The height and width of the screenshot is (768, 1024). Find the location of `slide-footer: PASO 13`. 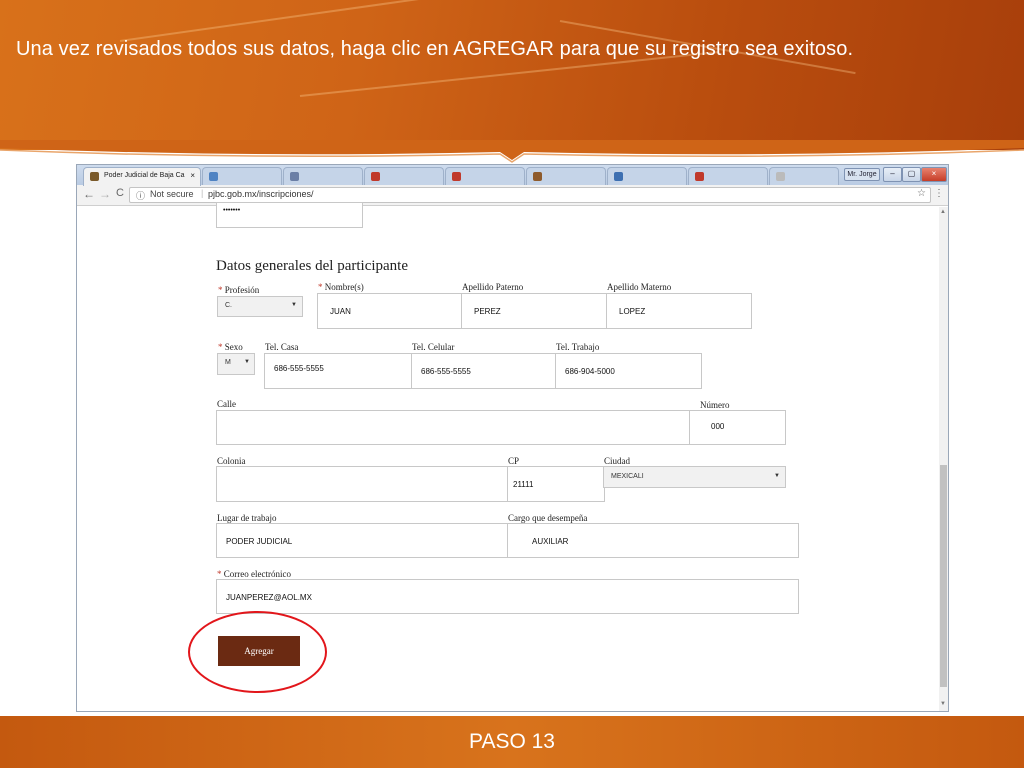

slide-footer: PASO 13 is located at coordinates (512, 742).